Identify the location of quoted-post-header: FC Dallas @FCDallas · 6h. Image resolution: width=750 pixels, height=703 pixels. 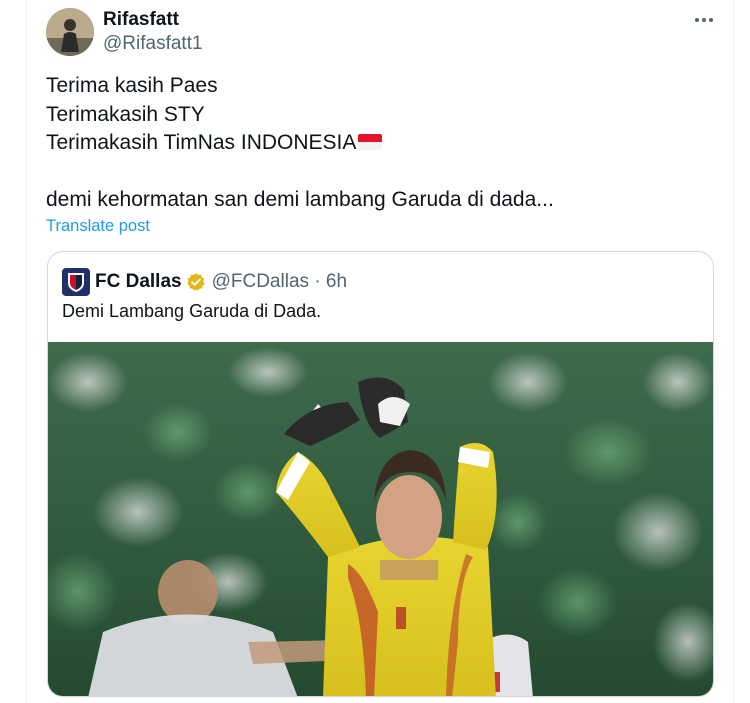
(204, 282).